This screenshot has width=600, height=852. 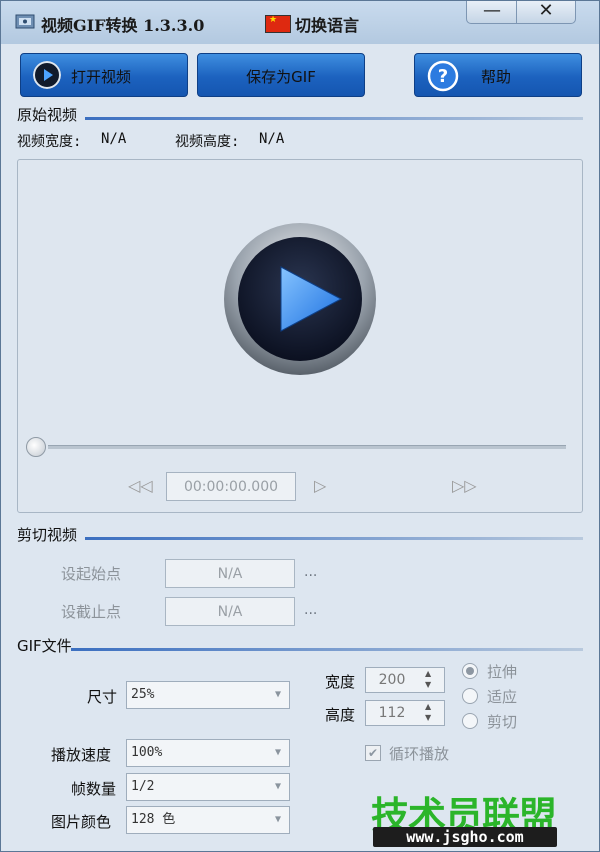 What do you see at coordinates (102, 697) in the screenshot?
I see `size-label: 尺寸` at bounding box center [102, 697].